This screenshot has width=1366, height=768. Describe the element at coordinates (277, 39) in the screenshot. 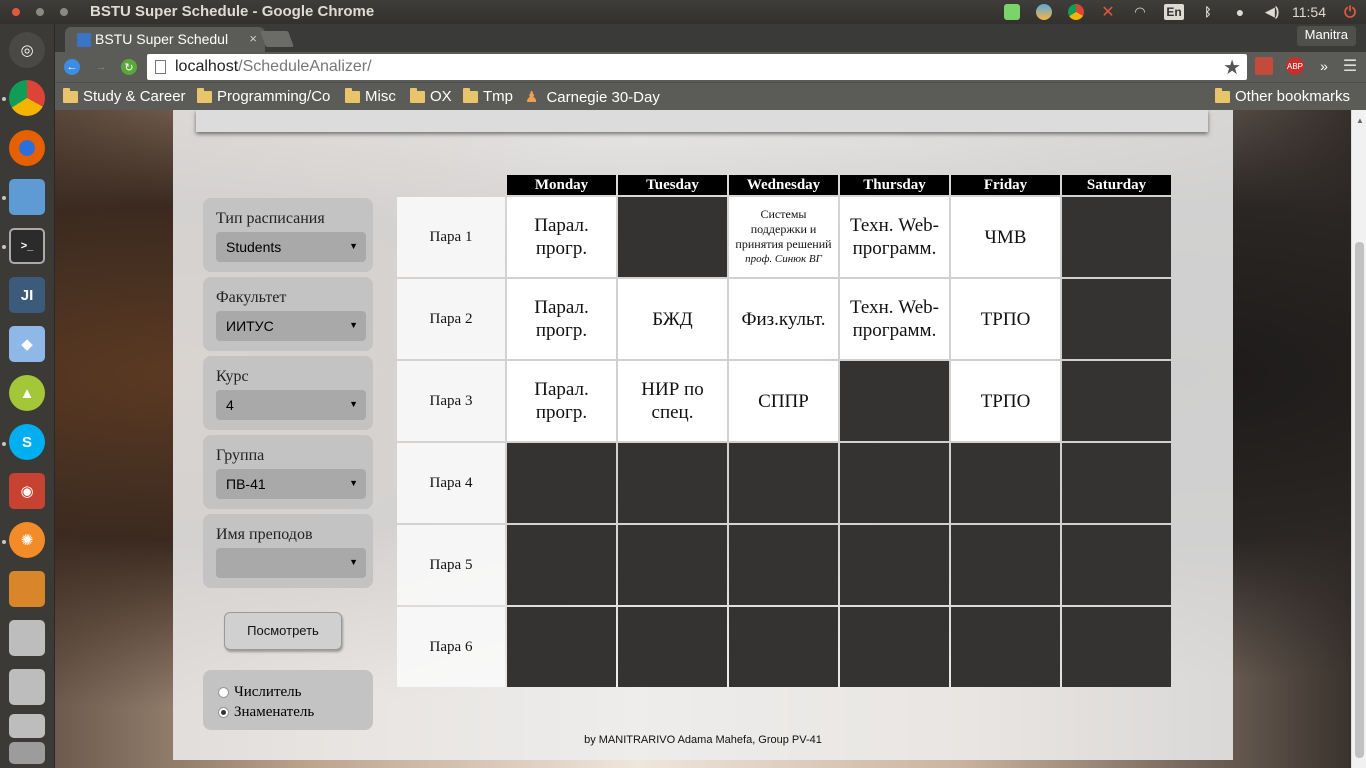

I see `new-tab-button` at that location.